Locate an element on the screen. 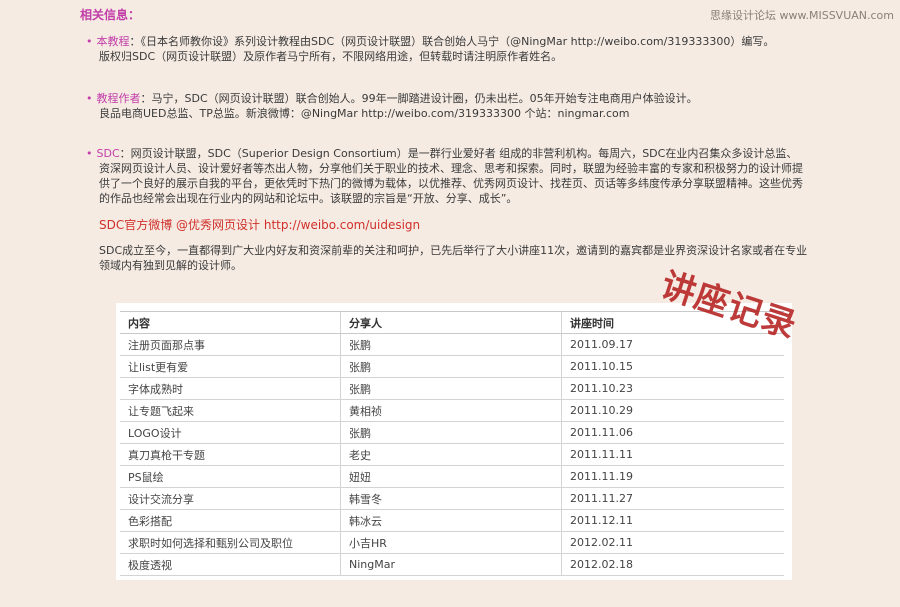 The height and width of the screenshot is (607, 900). table-row: LOGO设计 张鹏 2011.11.06 is located at coordinates (452, 432).